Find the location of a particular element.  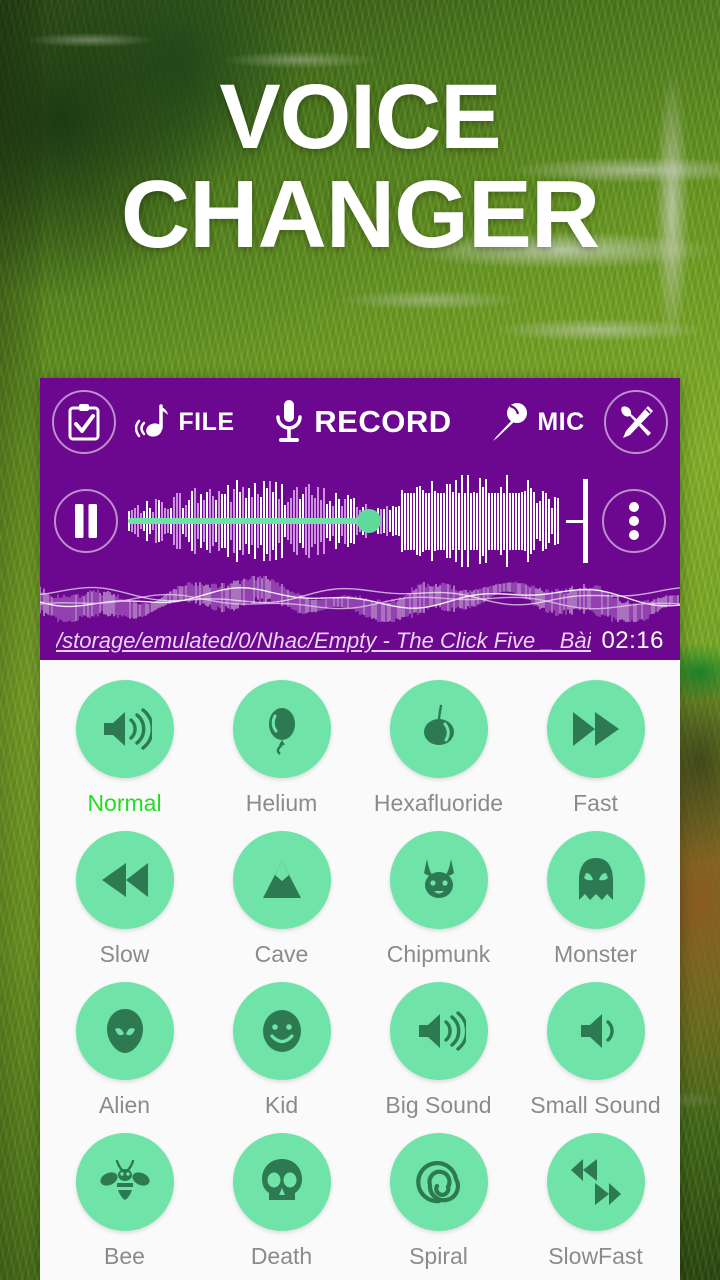

speaker-waves-icon is located at coordinates (125, 729).